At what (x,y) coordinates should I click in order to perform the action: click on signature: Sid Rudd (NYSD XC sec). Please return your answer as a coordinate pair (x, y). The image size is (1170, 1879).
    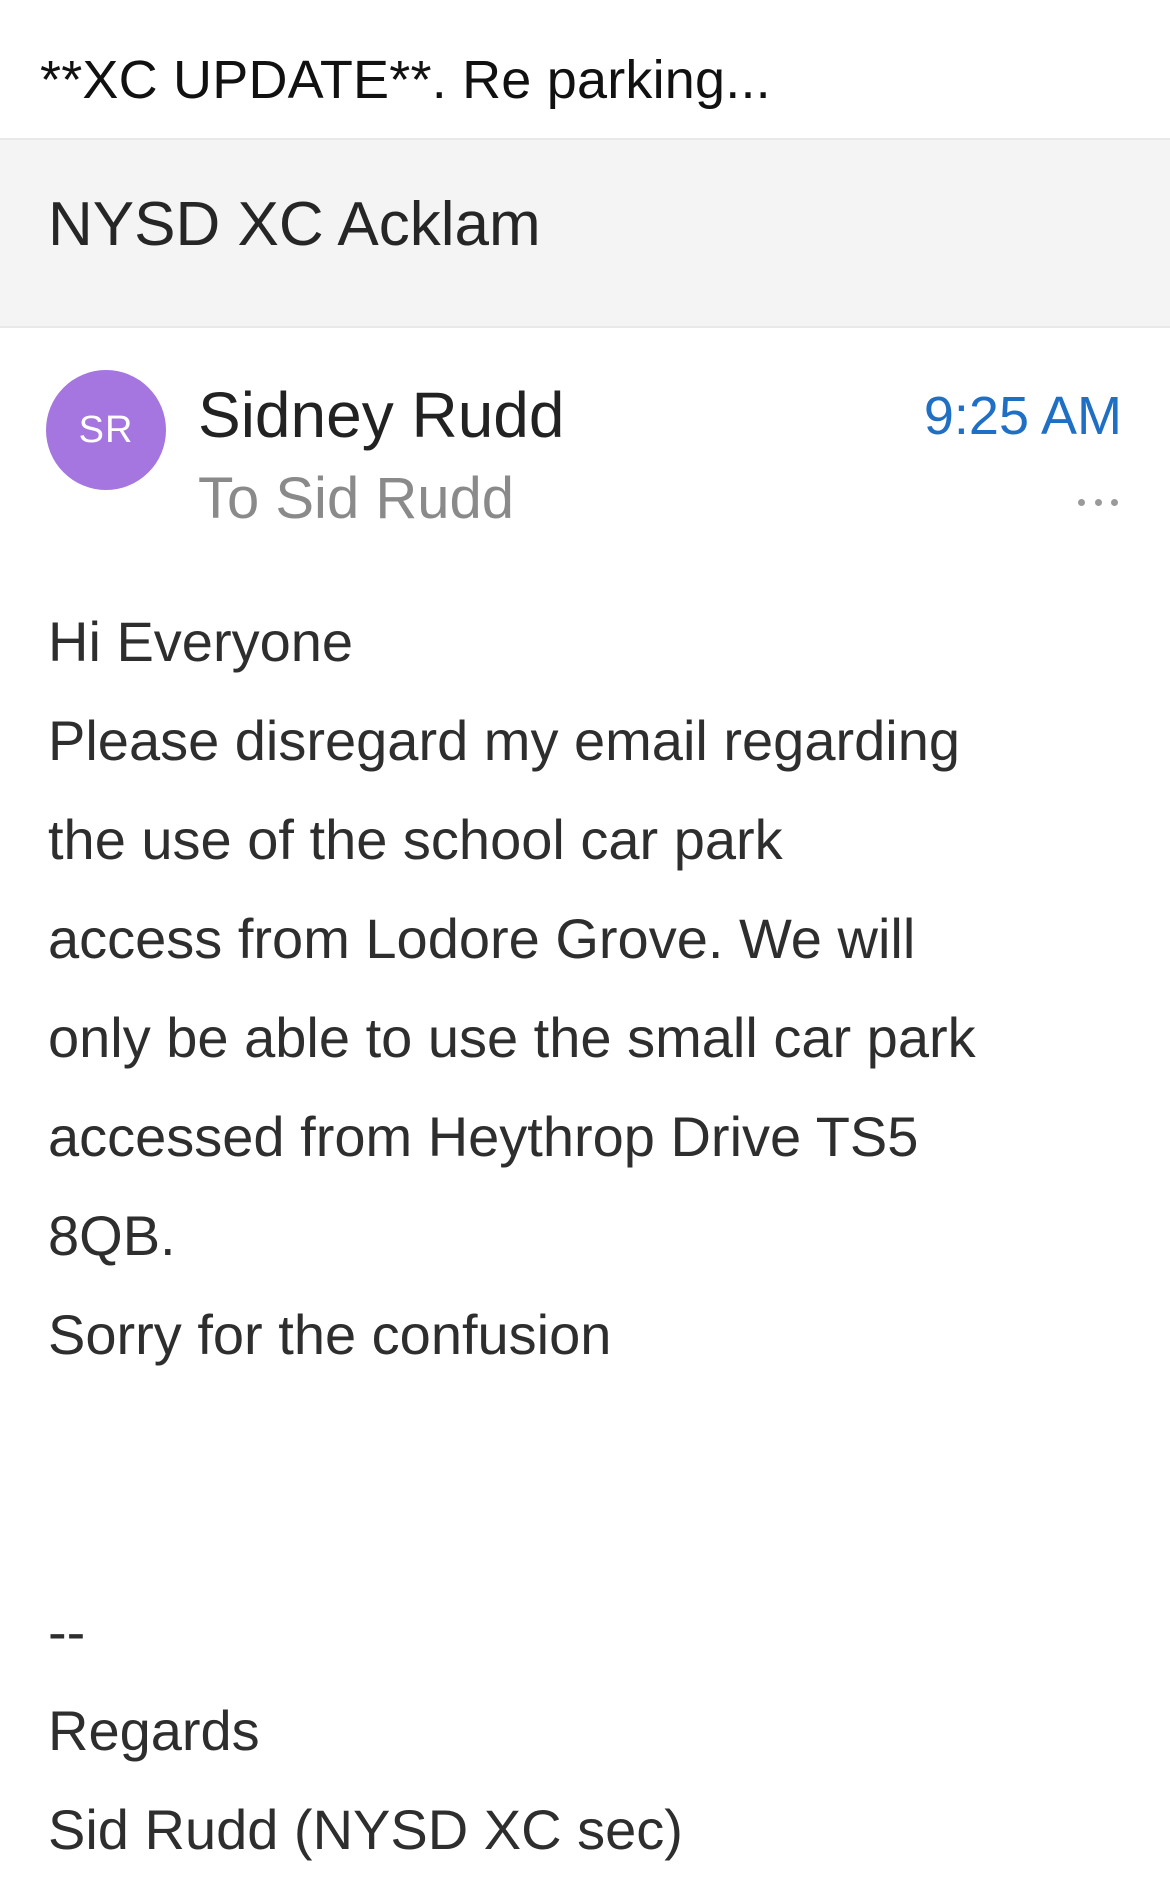
    Looking at the image, I should click on (365, 1829).